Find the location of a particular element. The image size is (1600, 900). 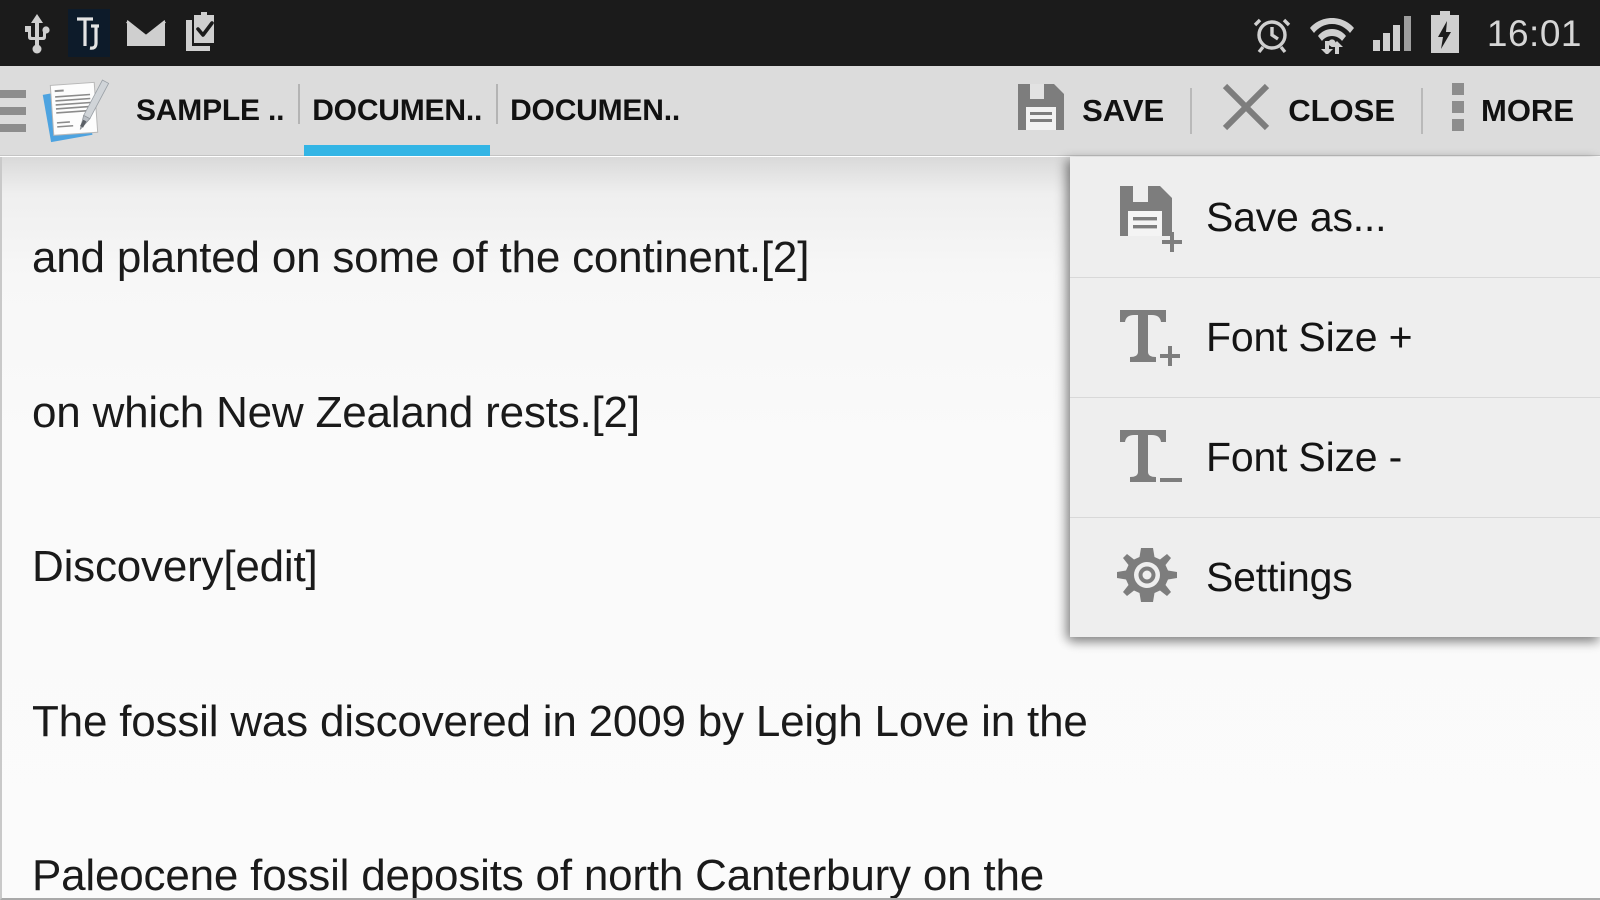

save-button-label: SAVE is located at coordinates (1123, 110).